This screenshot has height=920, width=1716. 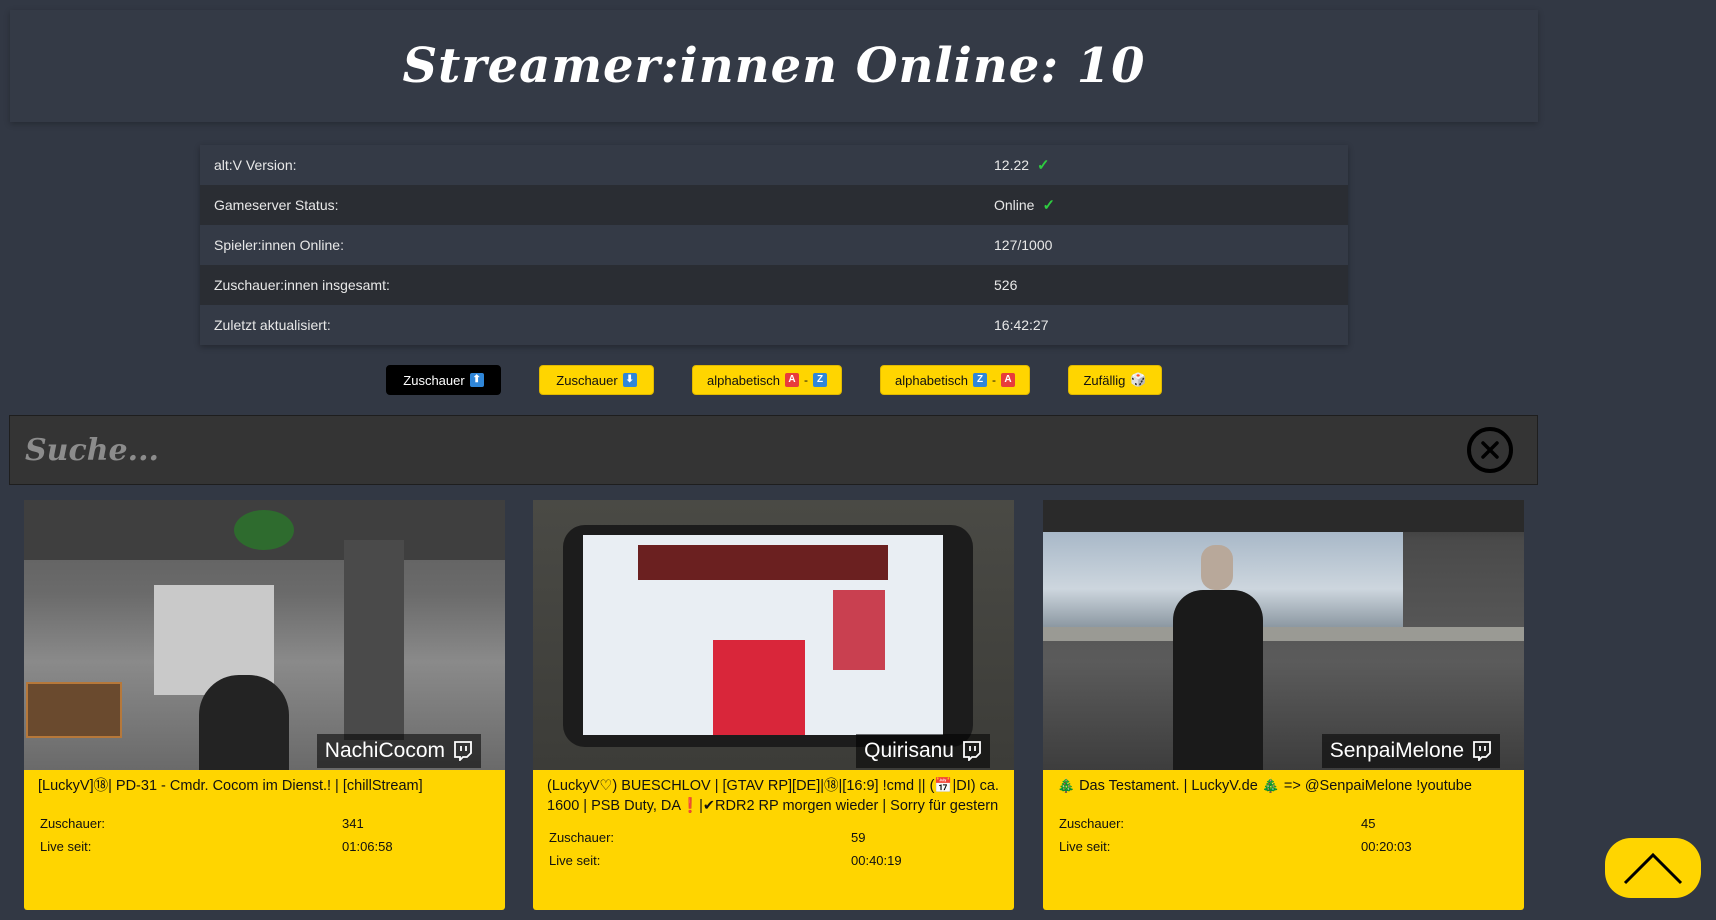 I want to click on info-row-players: Spieler:innen Online: 127/1000, so click(x=774, y=245).